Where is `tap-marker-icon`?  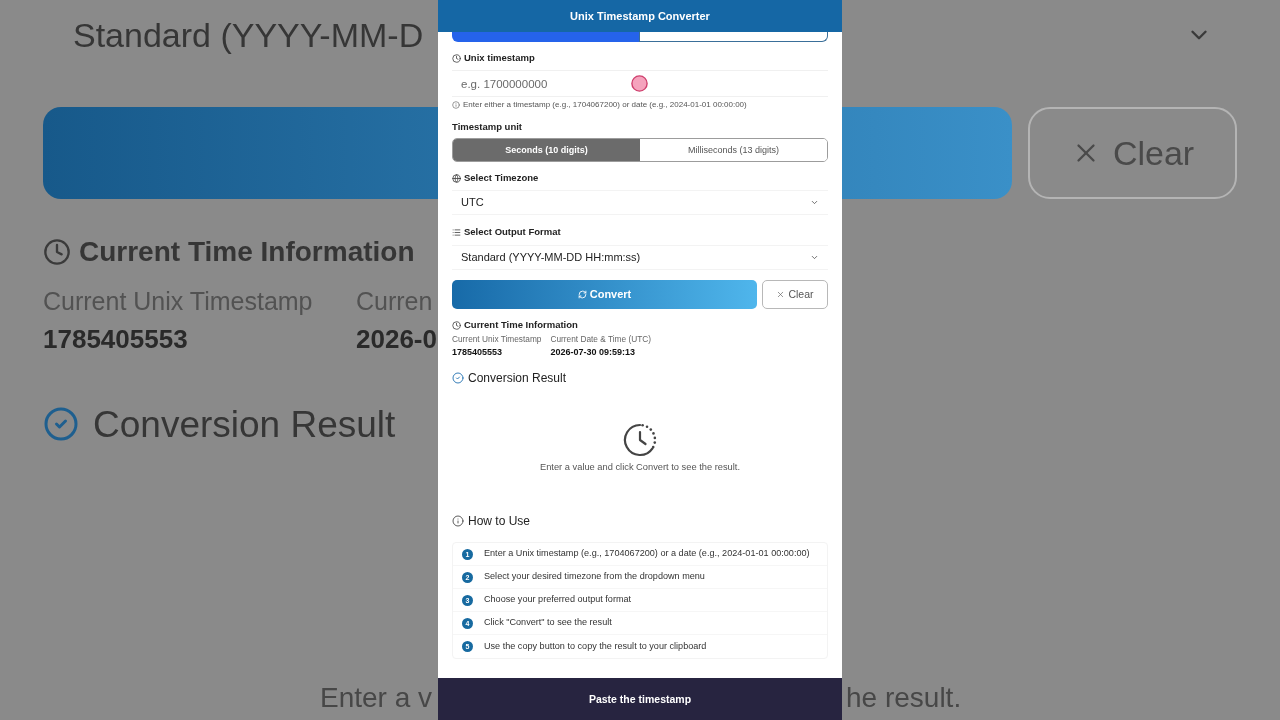
tap-marker-icon is located at coordinates (639, 83).